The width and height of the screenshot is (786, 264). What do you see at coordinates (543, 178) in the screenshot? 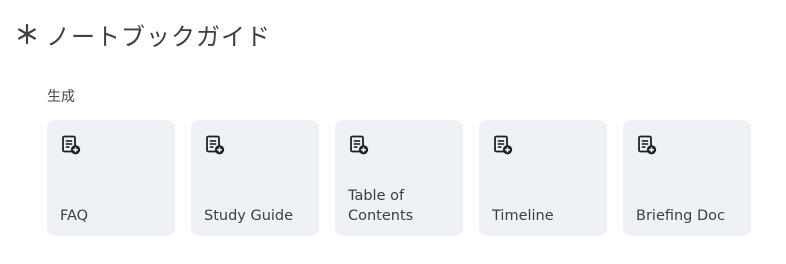
I see `timeline-card: Timeline` at bounding box center [543, 178].